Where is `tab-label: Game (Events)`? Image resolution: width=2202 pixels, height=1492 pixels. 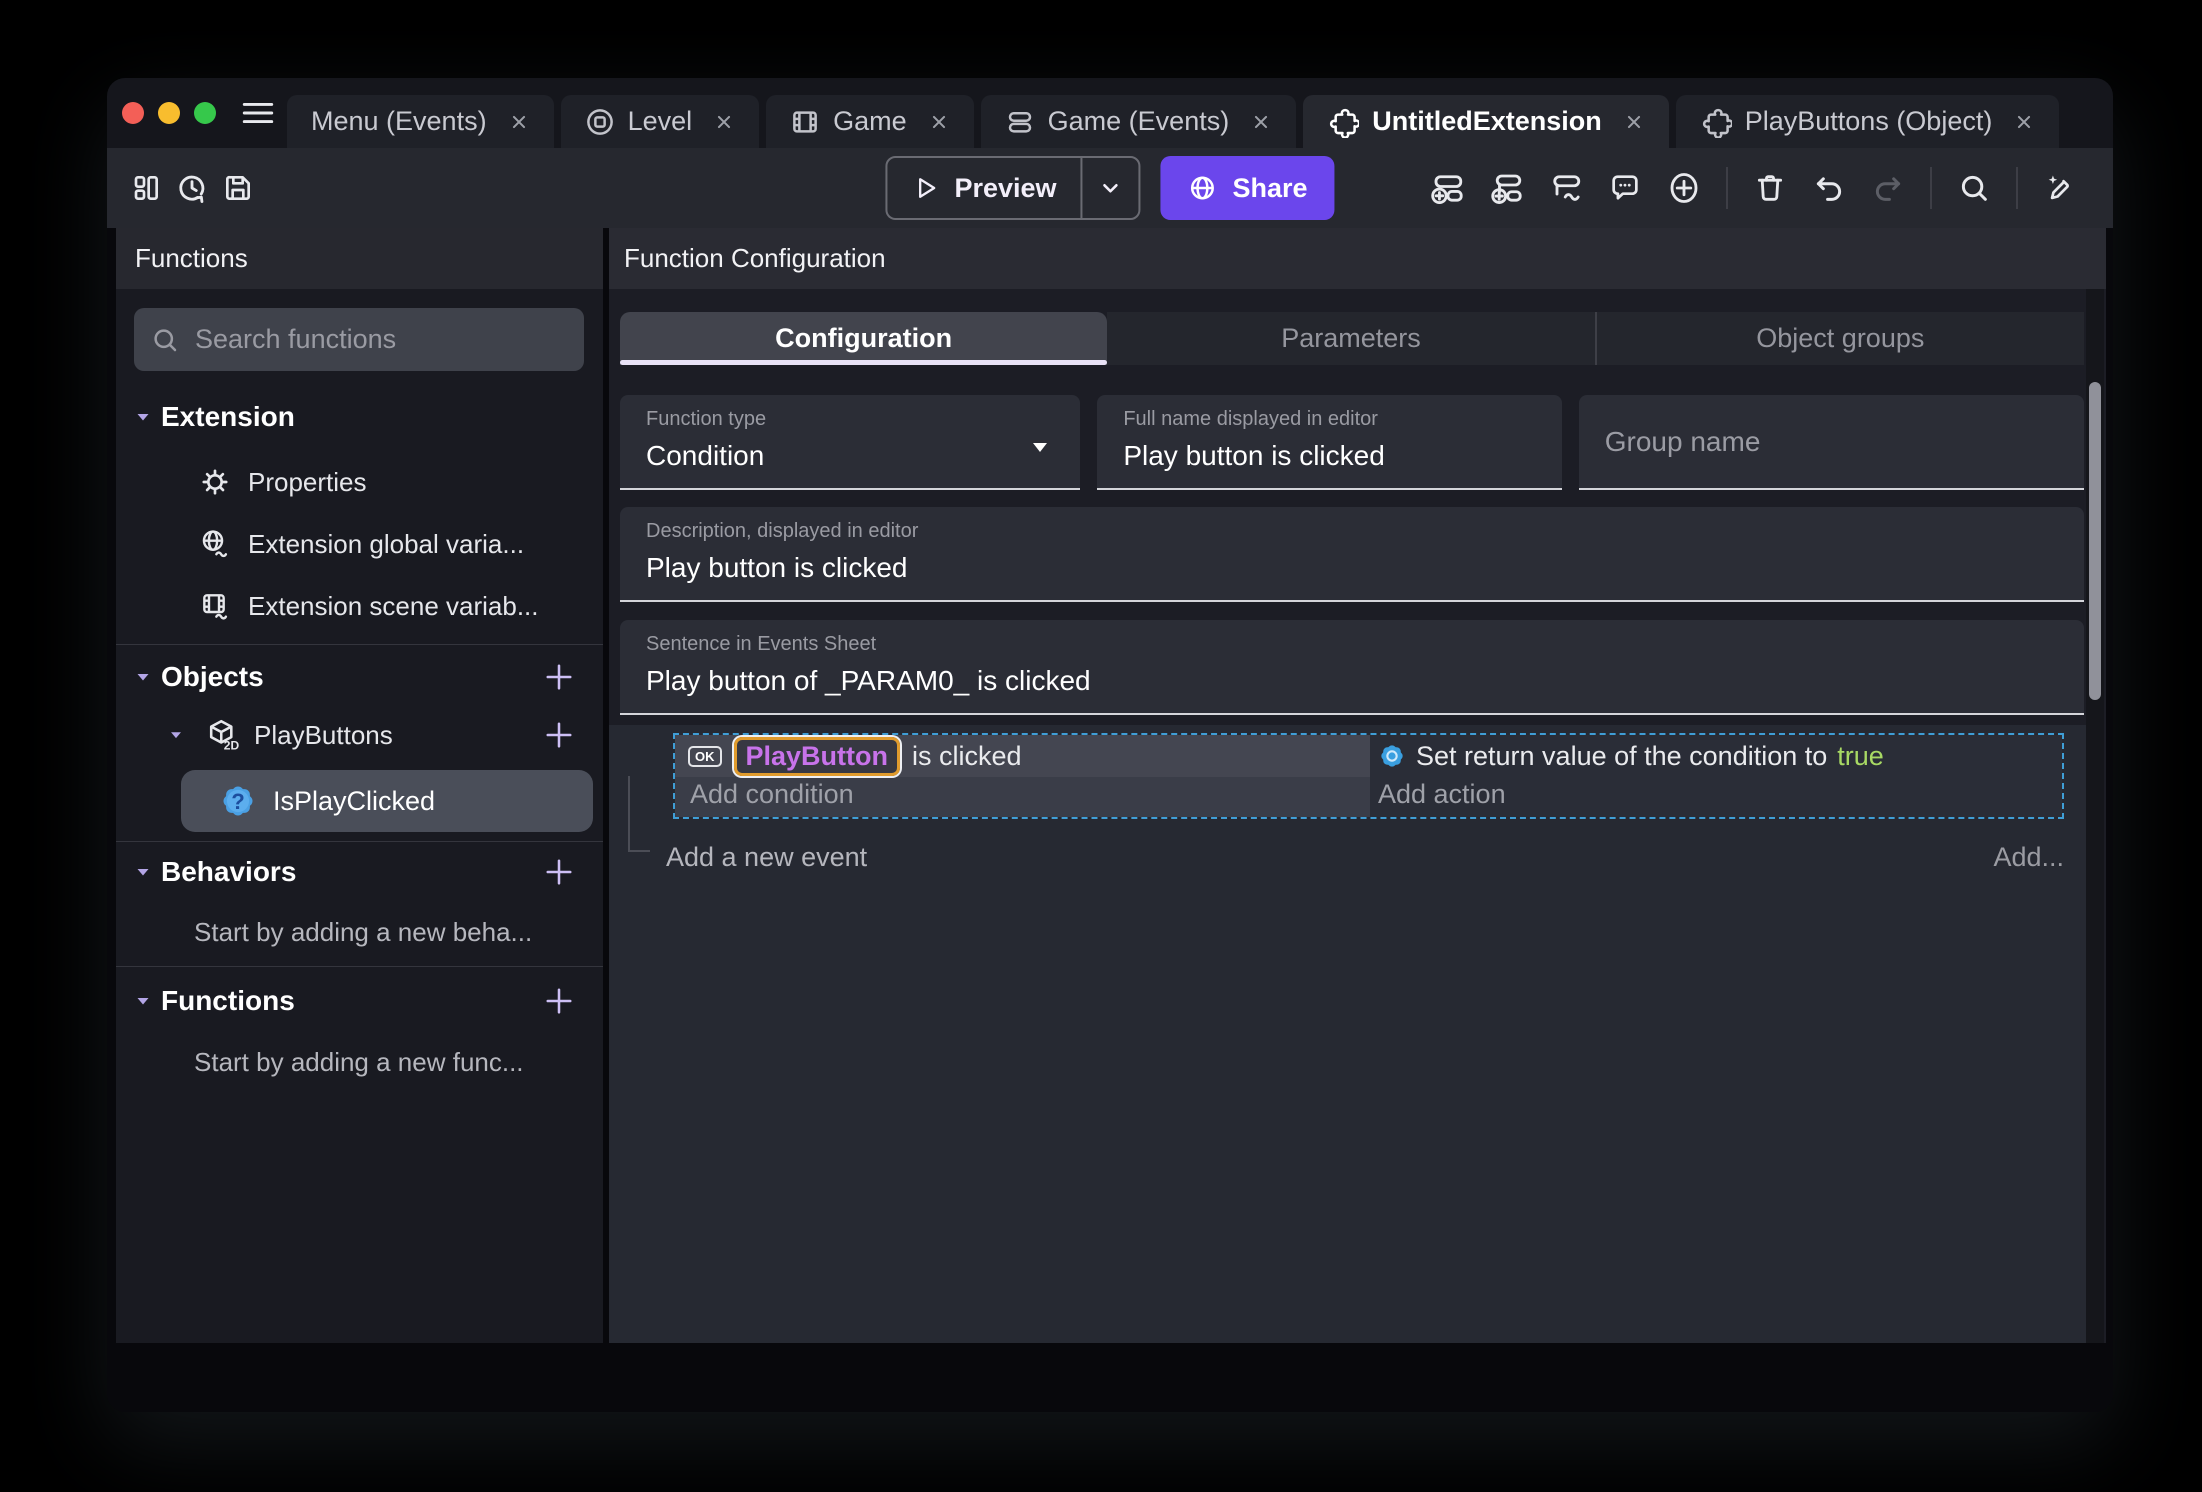 tab-label: Game (Events) is located at coordinates (1138, 121).